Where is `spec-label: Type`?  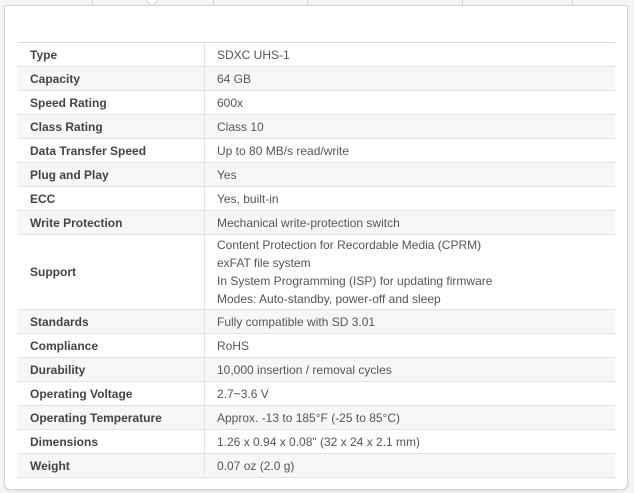 spec-label: Type is located at coordinates (111, 54).